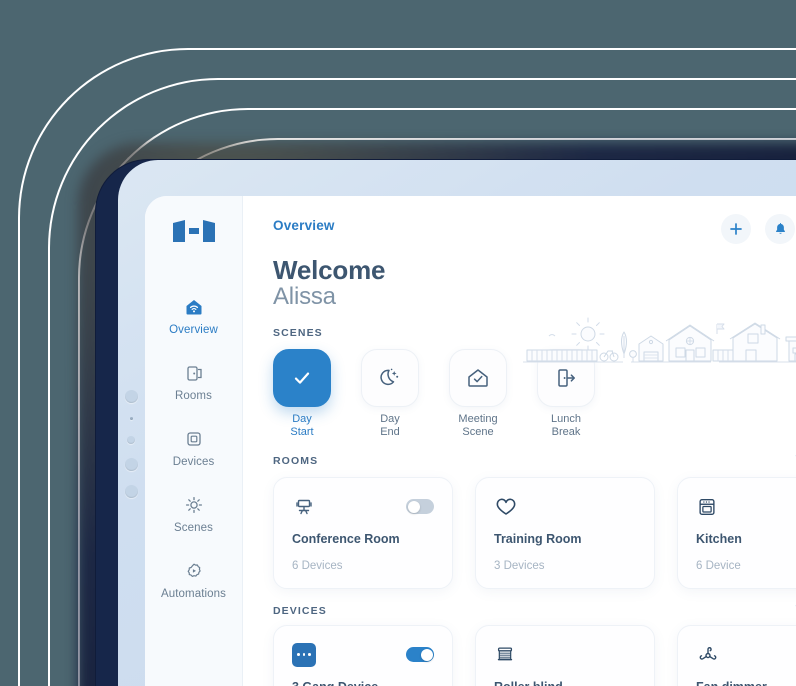 The width and height of the screenshot is (796, 686). I want to click on sidebar-item-overview: Overview, so click(193, 316).